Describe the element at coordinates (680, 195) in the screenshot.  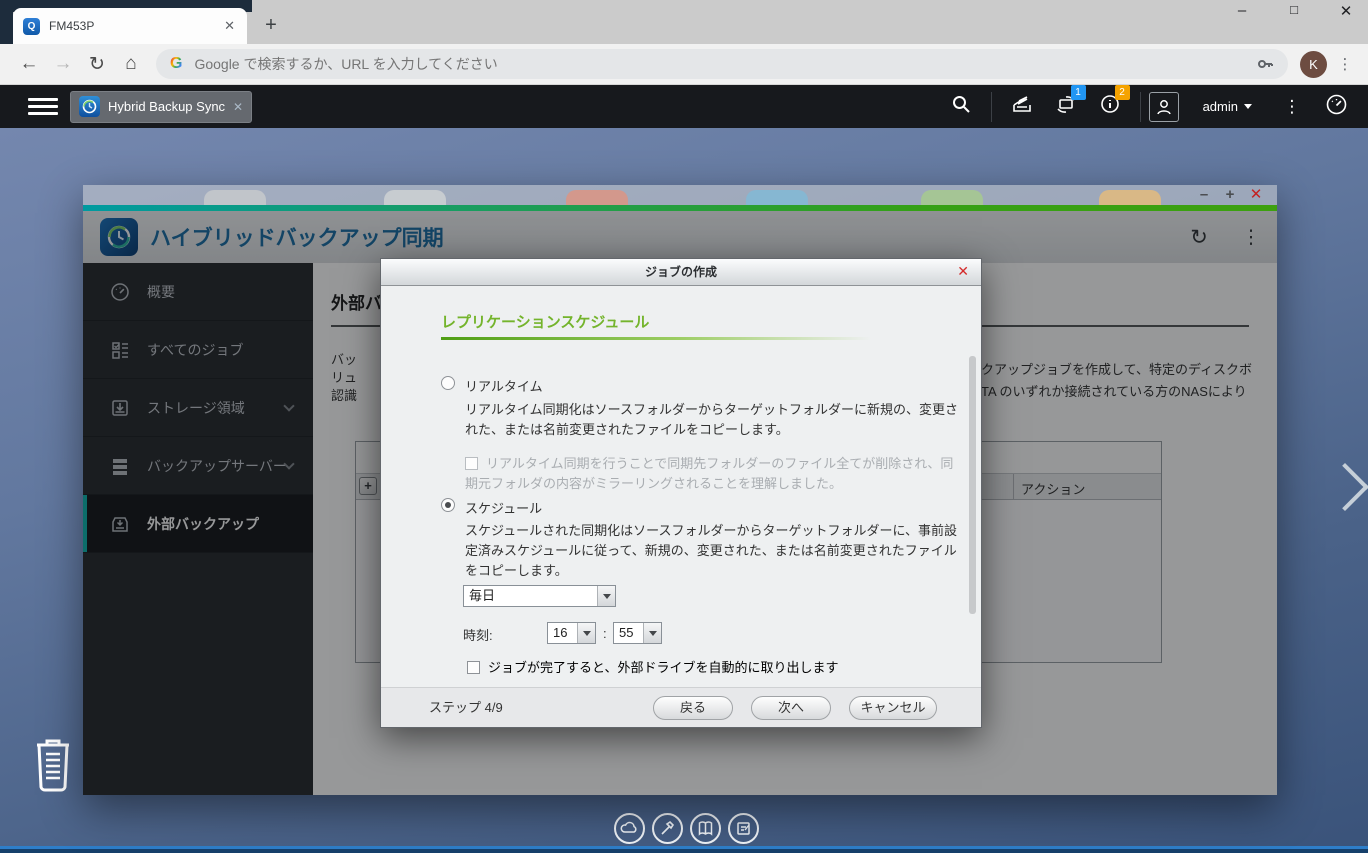
I see `window-control-strip: – + ✕` at that location.